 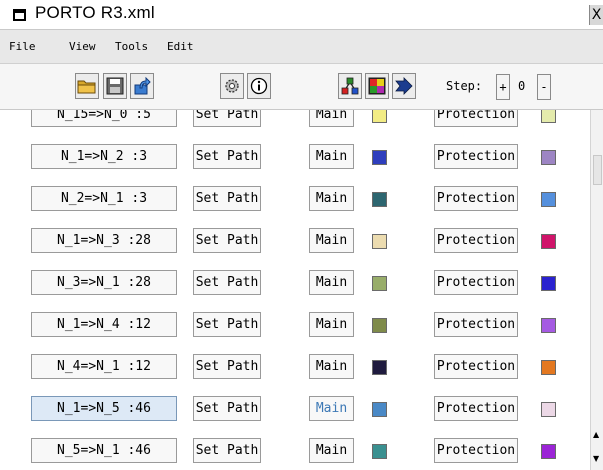 What do you see at coordinates (95, 12) in the screenshot?
I see `window-title: PORTO R3.xml` at bounding box center [95, 12].